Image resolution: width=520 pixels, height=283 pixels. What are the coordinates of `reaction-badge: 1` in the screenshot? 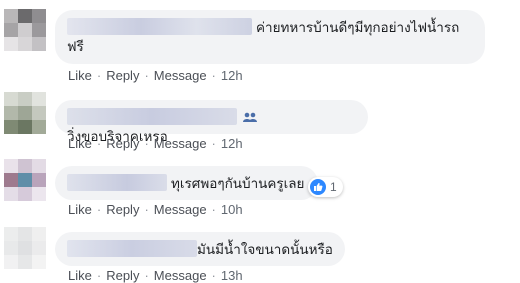 It's located at (325, 187).